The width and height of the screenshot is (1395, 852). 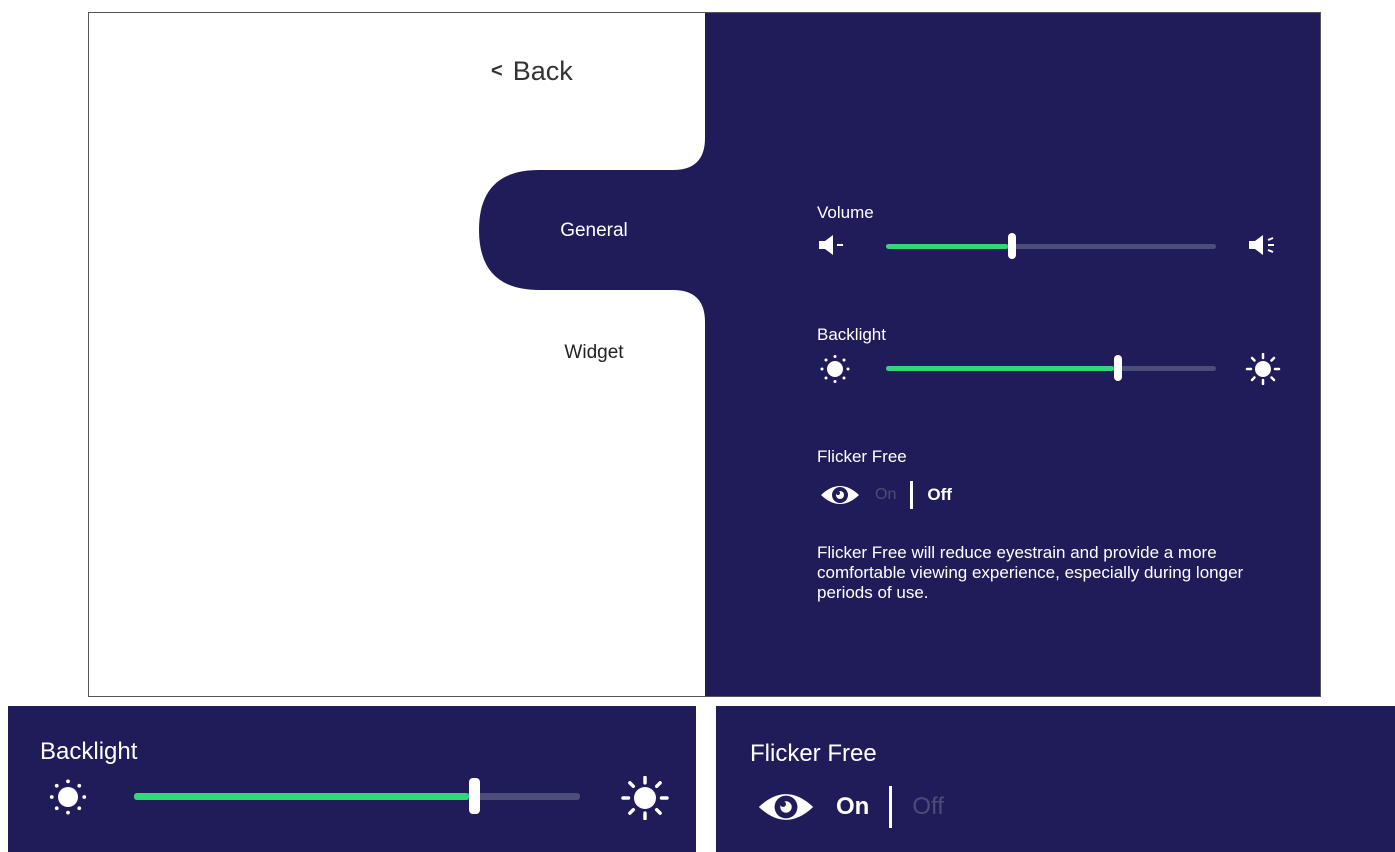 What do you see at coordinates (813, 753) in the screenshot?
I see `zoom-flicker-label: Flicker Free` at bounding box center [813, 753].